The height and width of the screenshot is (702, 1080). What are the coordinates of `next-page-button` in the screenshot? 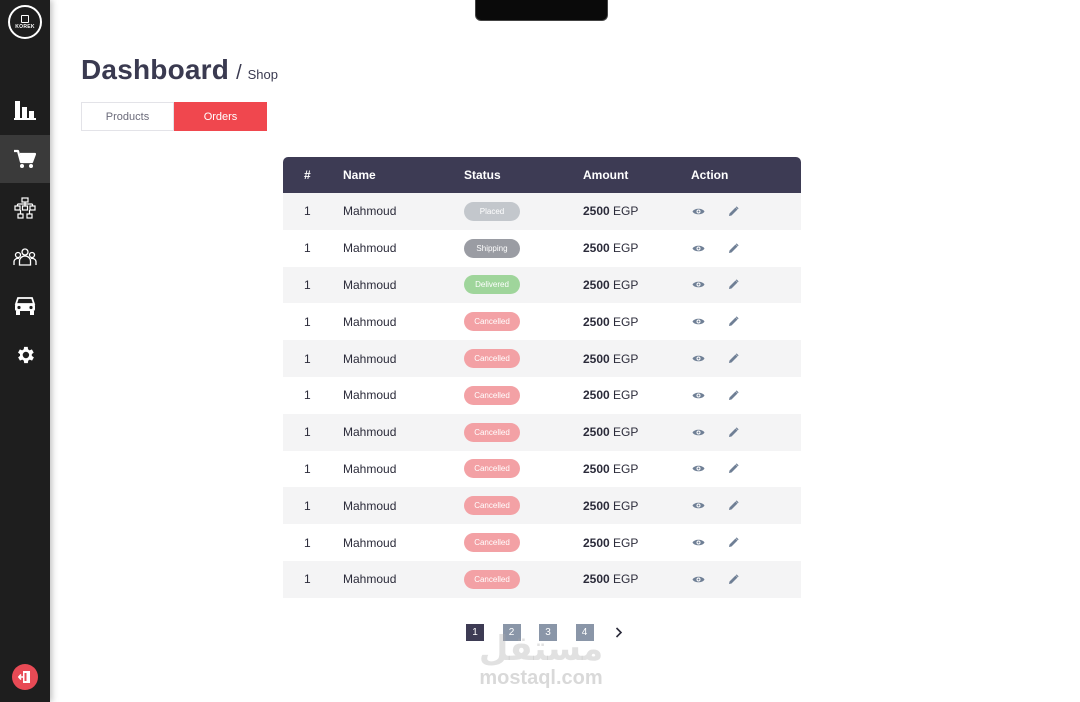 It's located at (619, 632).